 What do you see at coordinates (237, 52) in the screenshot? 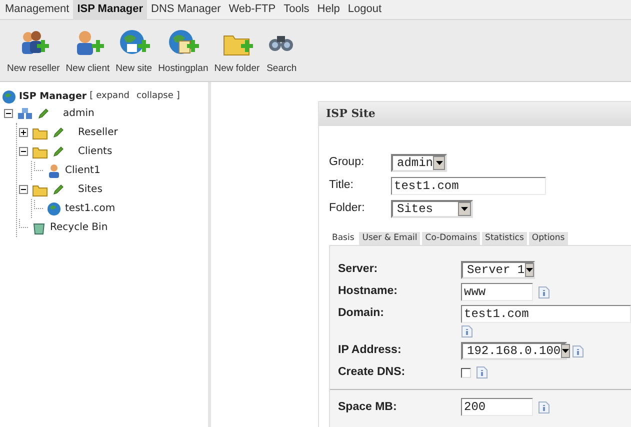
I see `toolbar-button: New folder` at bounding box center [237, 52].